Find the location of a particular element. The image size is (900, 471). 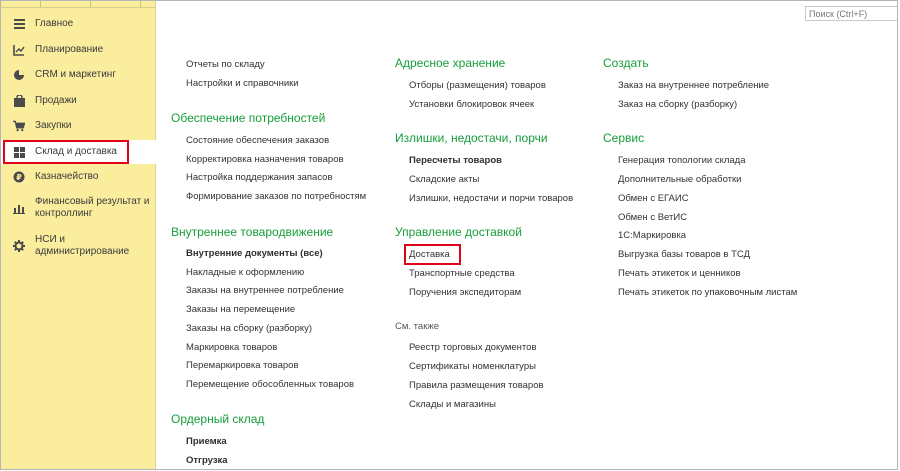

link-acceptance: Приемка is located at coordinates (206, 441).